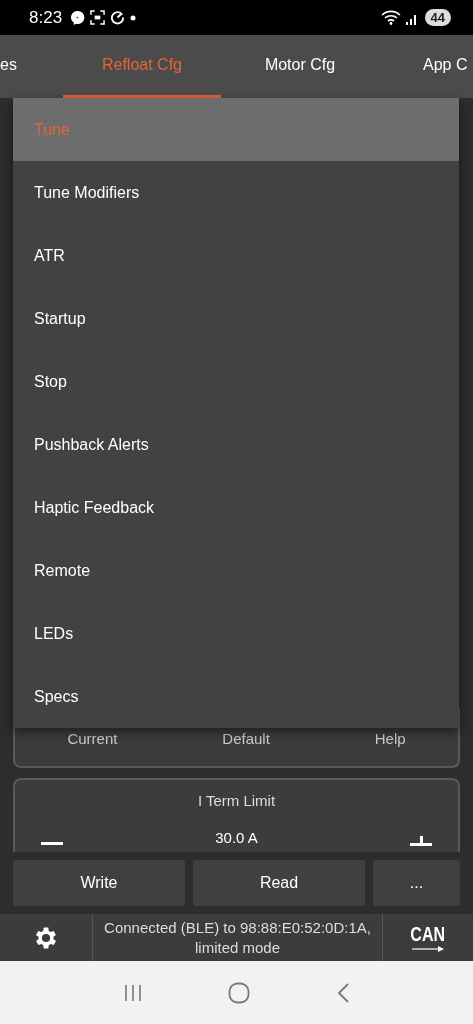 This screenshot has height=1024, width=473. I want to click on card-button: Current, so click(92, 738).